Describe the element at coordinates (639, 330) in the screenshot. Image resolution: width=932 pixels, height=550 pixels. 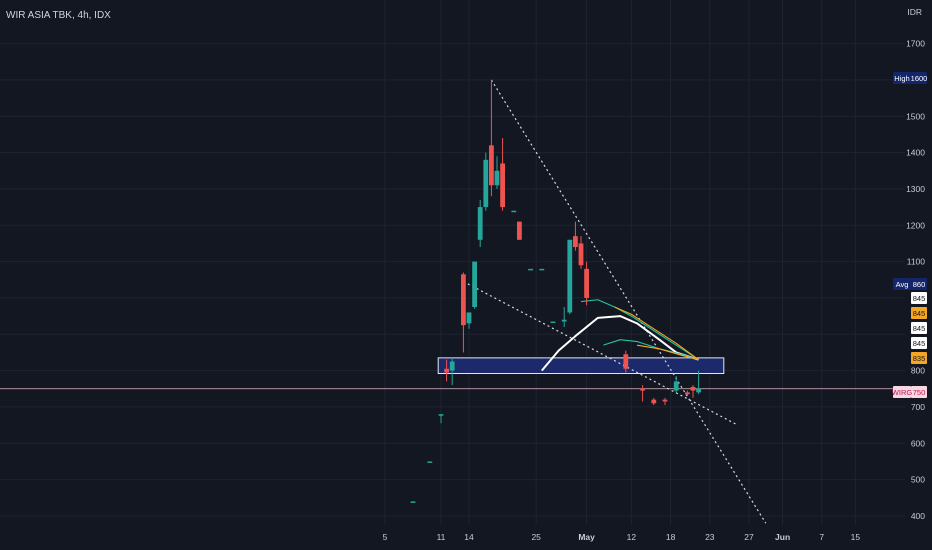
I see `ma-green-top` at that location.